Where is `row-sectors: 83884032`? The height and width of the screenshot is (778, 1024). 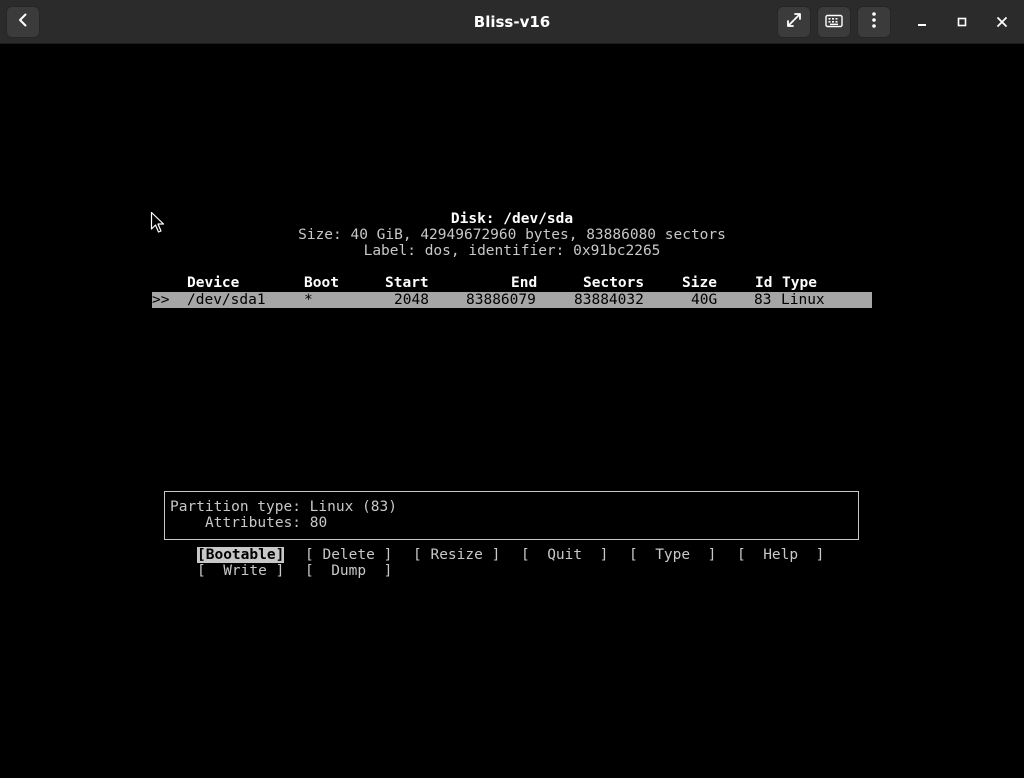
row-sectors: 83884032 is located at coordinates (609, 300).